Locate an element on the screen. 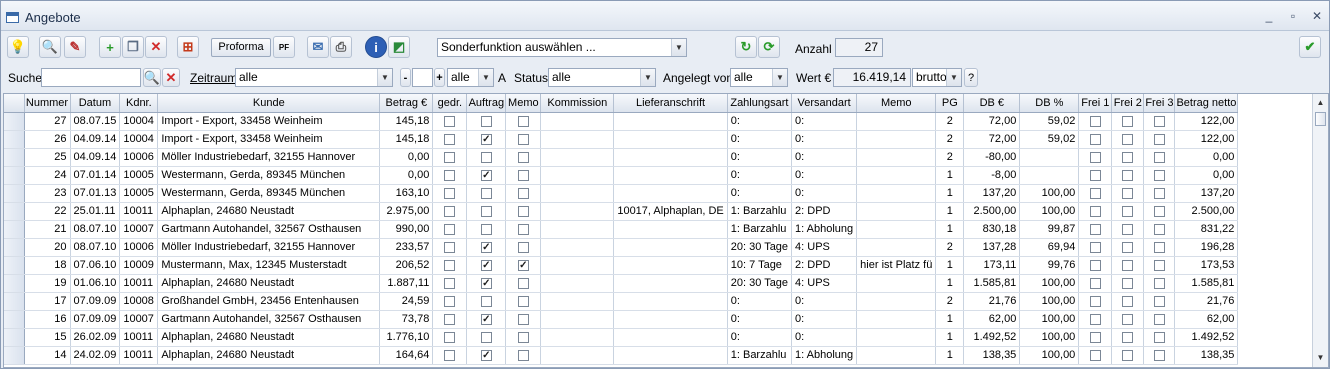  scroll-up-icon: ▲ is located at coordinates (1320, 103).